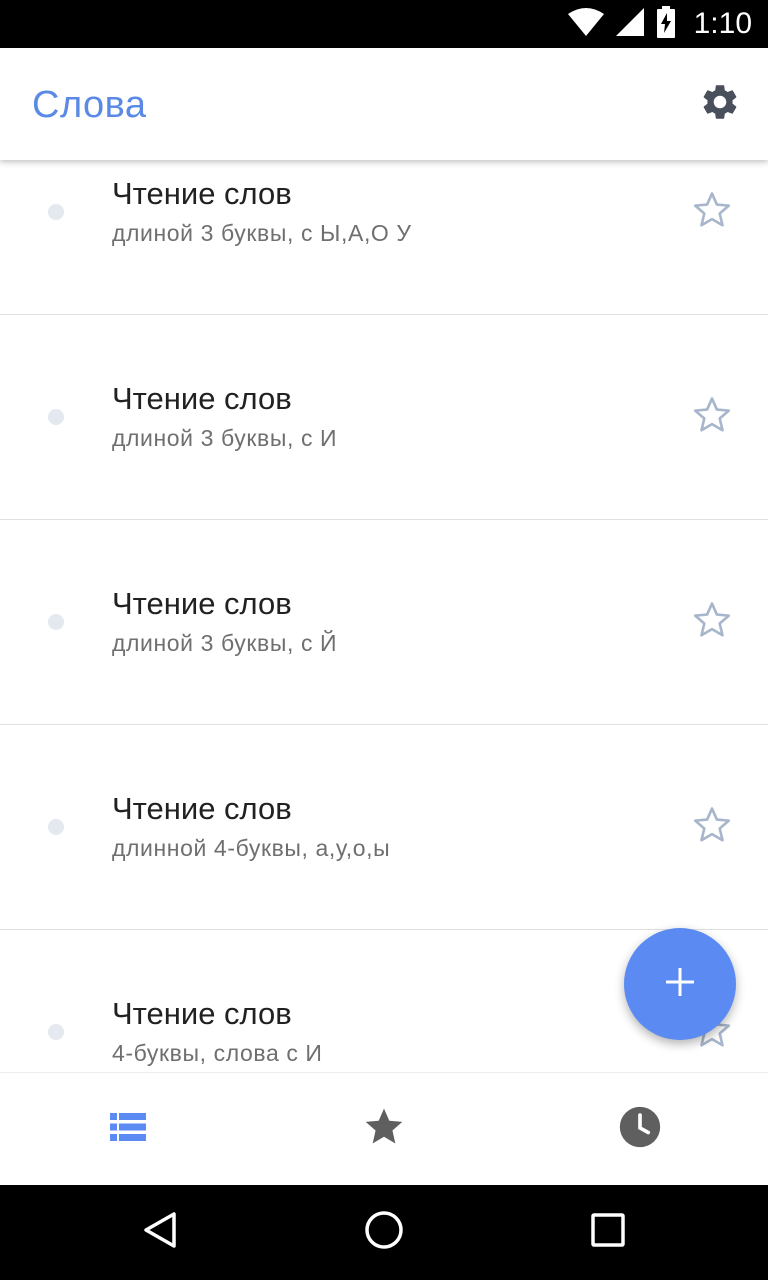  Describe the element at coordinates (722, 23) in the screenshot. I see `status-time: 1:10` at that location.